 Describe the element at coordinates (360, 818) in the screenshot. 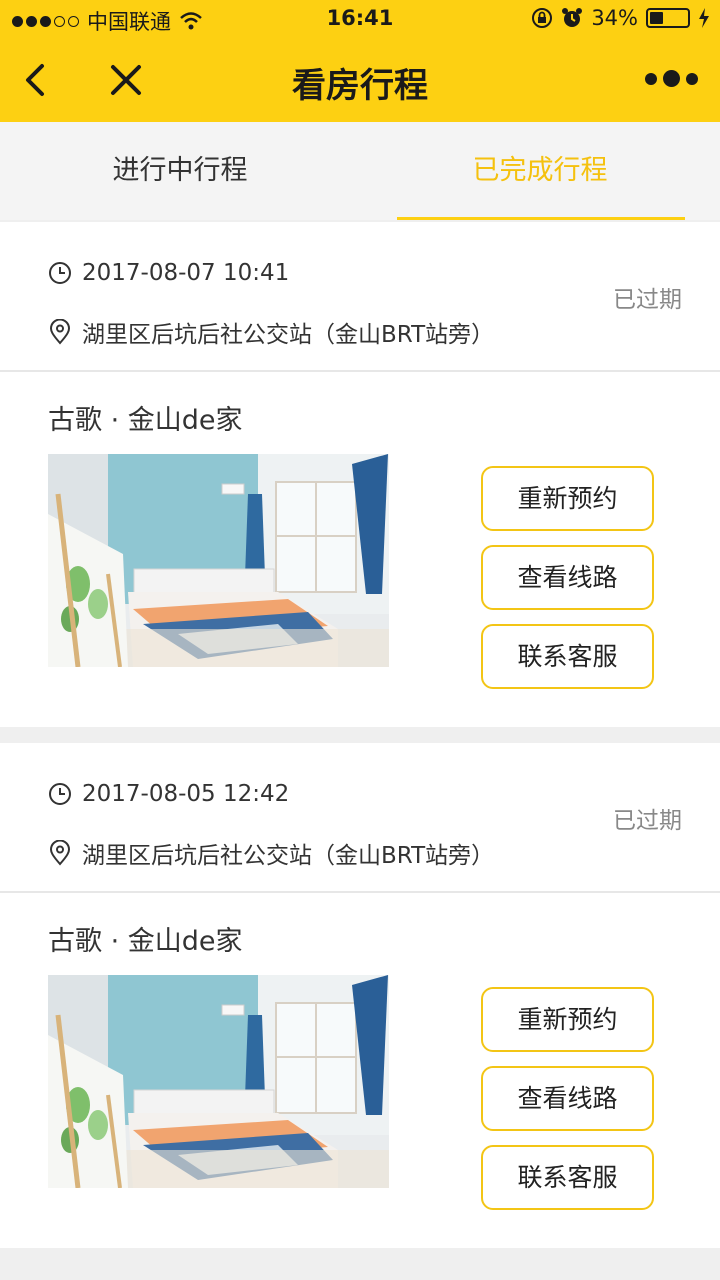

I see `trip-card-header: 2017-08-05 12:42 湖里区后坑后社公交站（金山BRT站旁） 已过期` at that location.